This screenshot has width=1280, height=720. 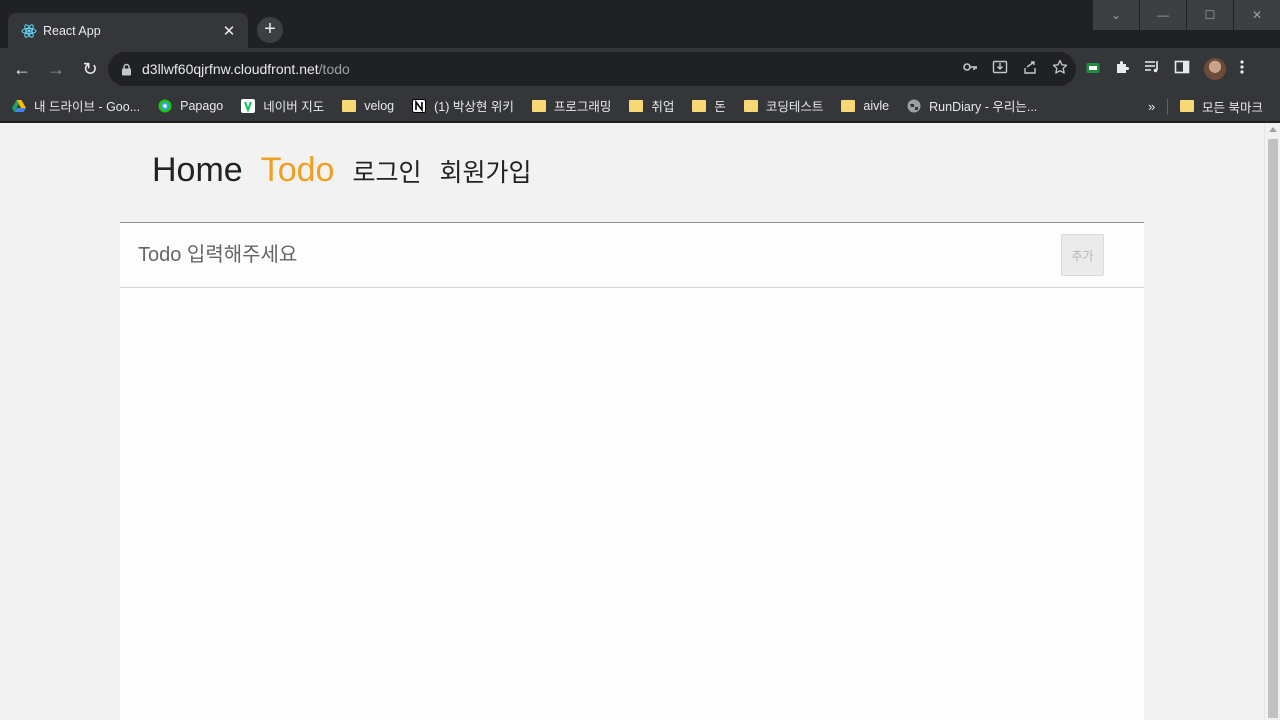 I want to click on window-controls: ⌄ — ☐ ✕, so click(x=1186, y=15).